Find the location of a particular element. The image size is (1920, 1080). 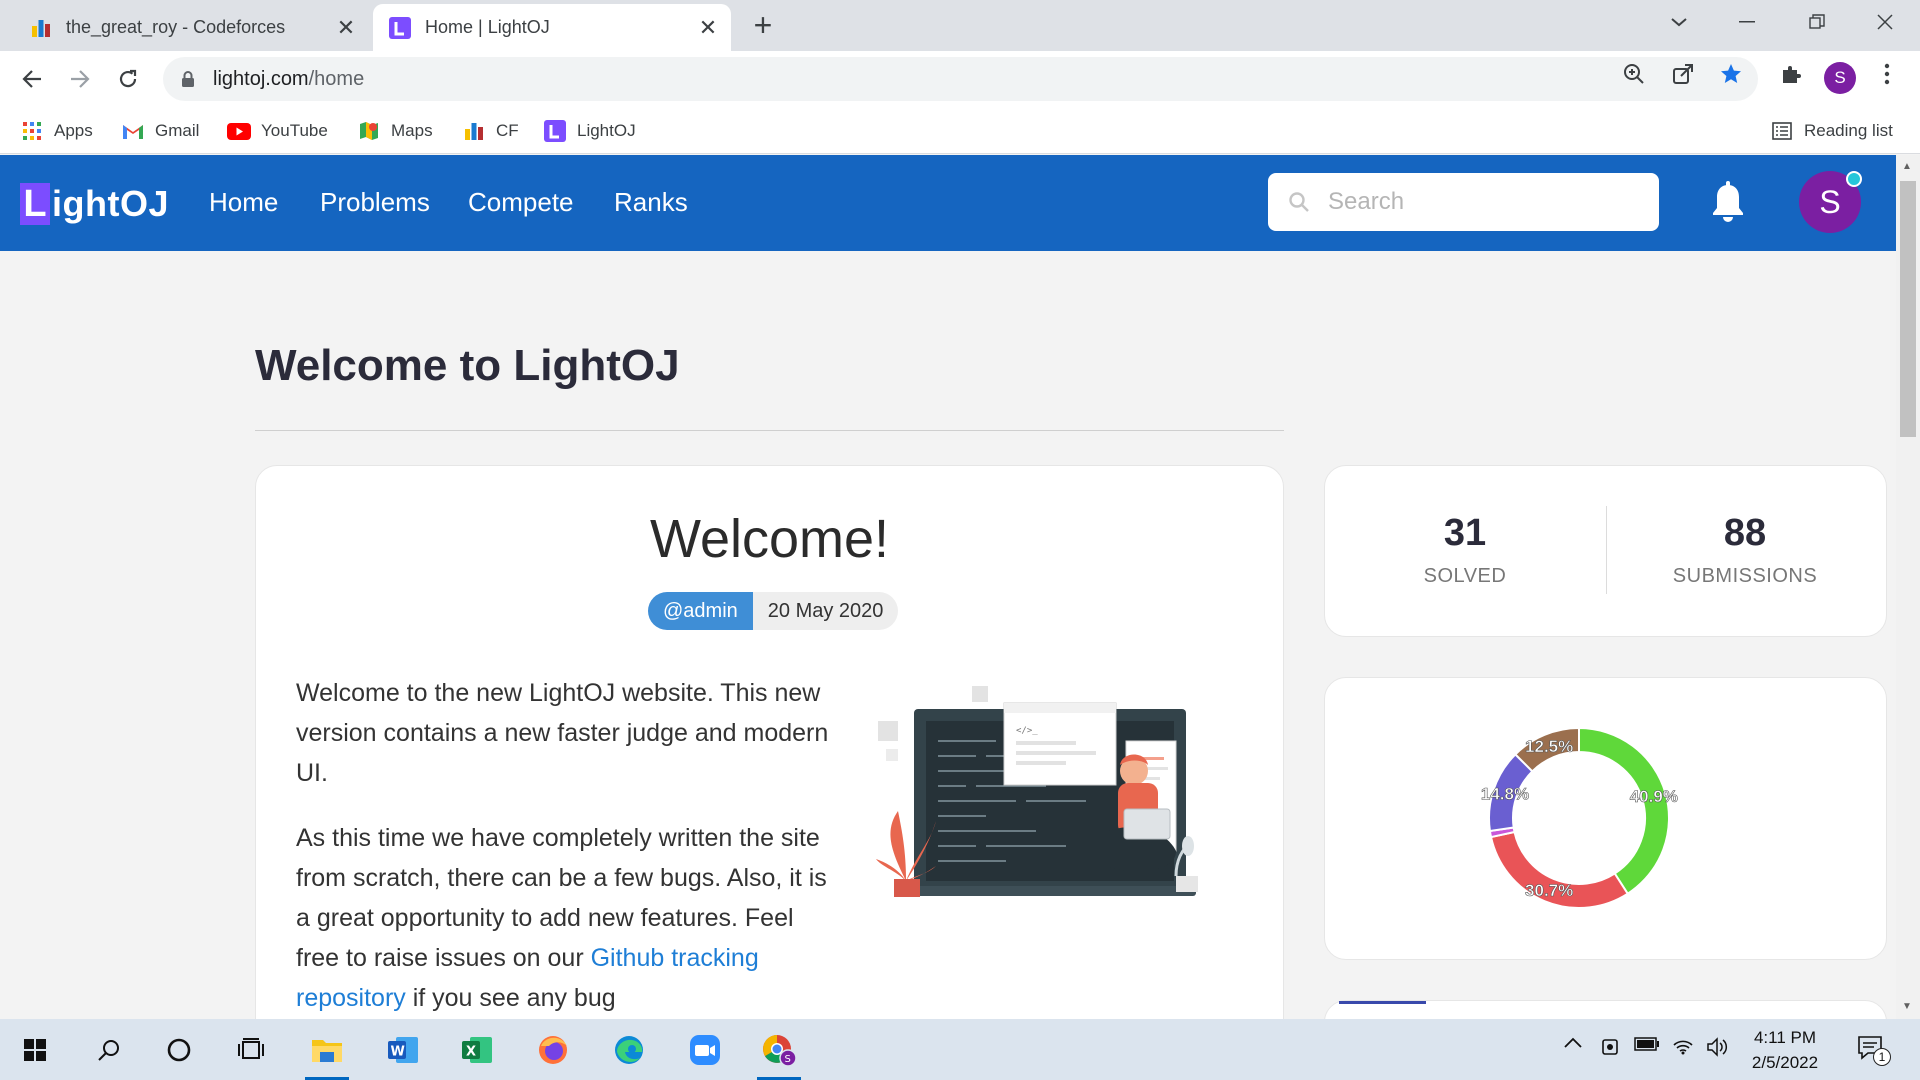

bookmark-maps: Maps is located at coordinates (395, 131).